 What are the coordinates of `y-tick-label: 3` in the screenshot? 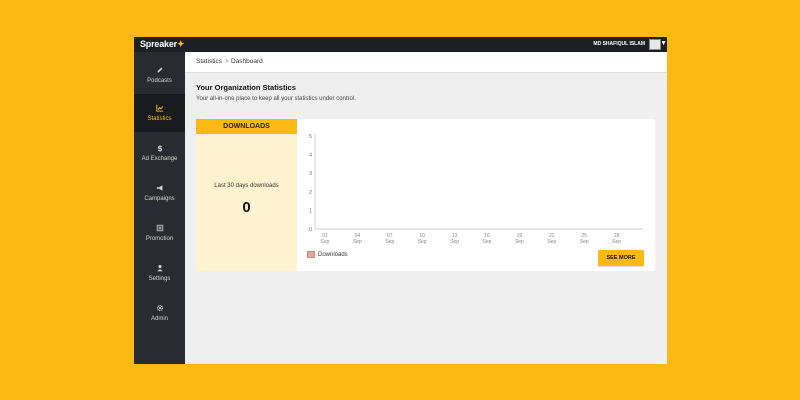 It's located at (310, 174).